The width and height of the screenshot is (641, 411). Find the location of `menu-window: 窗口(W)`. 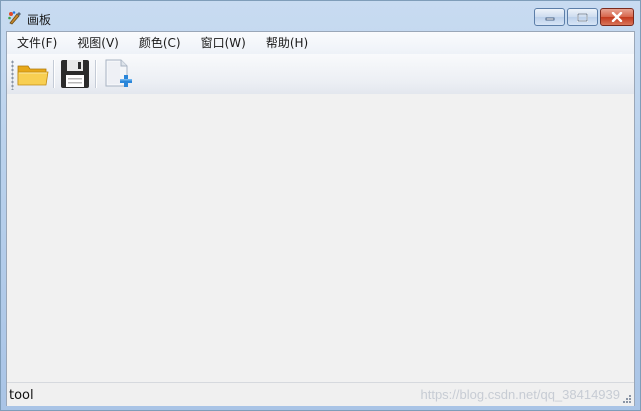

menu-window: 窗口(W) is located at coordinates (223, 43).